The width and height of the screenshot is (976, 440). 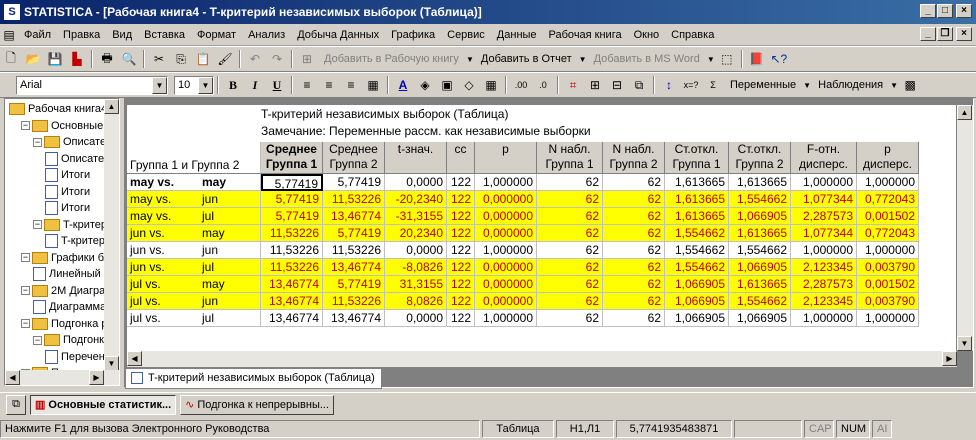 What do you see at coordinates (194, 284) in the screenshot?
I see `row-header: jul vs. may` at bounding box center [194, 284].